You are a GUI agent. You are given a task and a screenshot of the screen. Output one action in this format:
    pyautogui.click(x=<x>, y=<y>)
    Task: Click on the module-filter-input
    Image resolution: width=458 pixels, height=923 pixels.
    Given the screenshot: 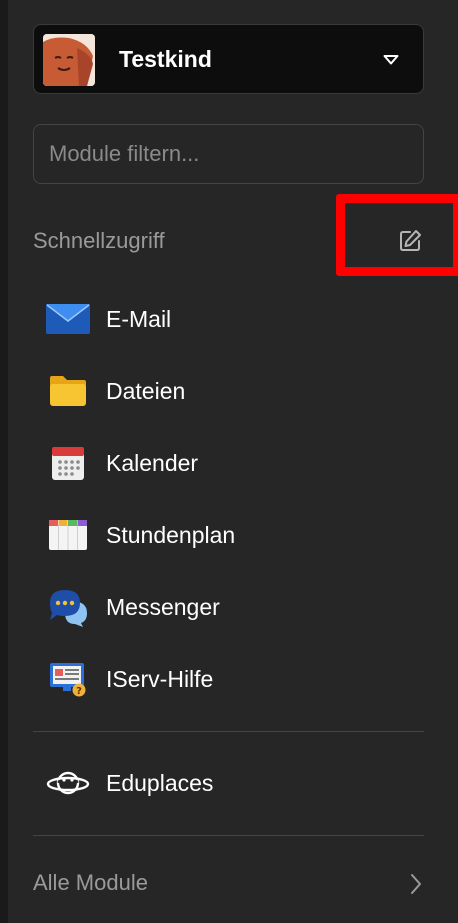 What is the action you would take?
    pyautogui.click(x=228, y=154)
    